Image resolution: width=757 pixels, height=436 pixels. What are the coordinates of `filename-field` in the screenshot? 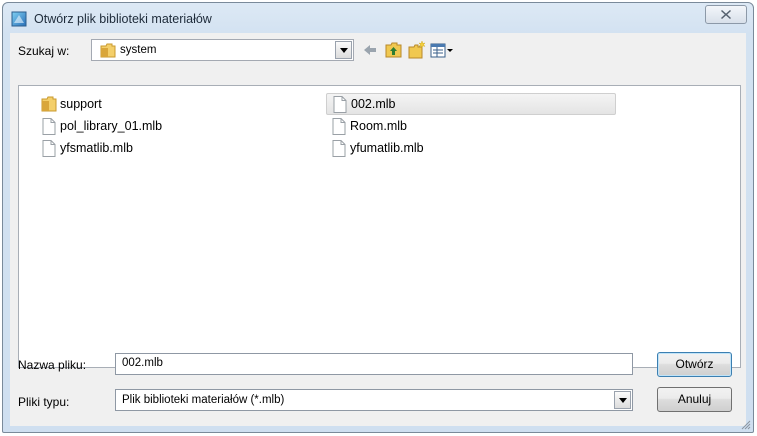 It's located at (374, 364).